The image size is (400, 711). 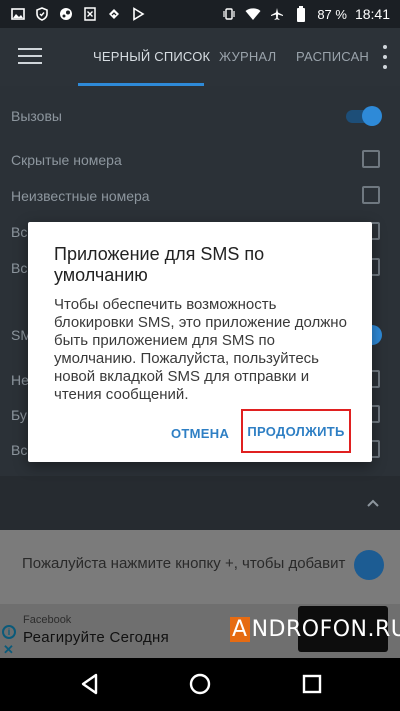 What do you see at coordinates (301, 14) in the screenshot?
I see `battery-icon` at bounding box center [301, 14].